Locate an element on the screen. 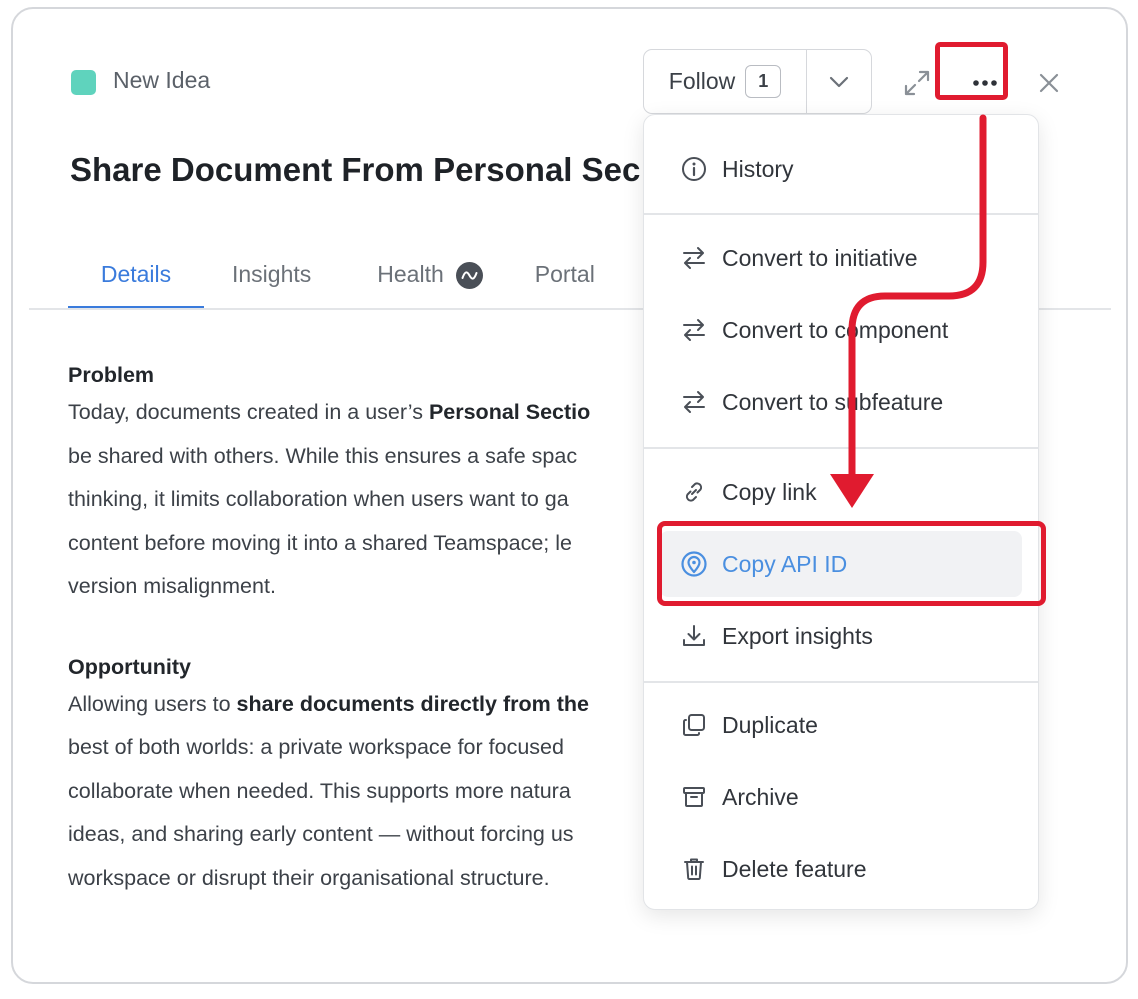 This screenshot has width=1138, height=999. duplicate-icon is located at coordinates (694, 725).